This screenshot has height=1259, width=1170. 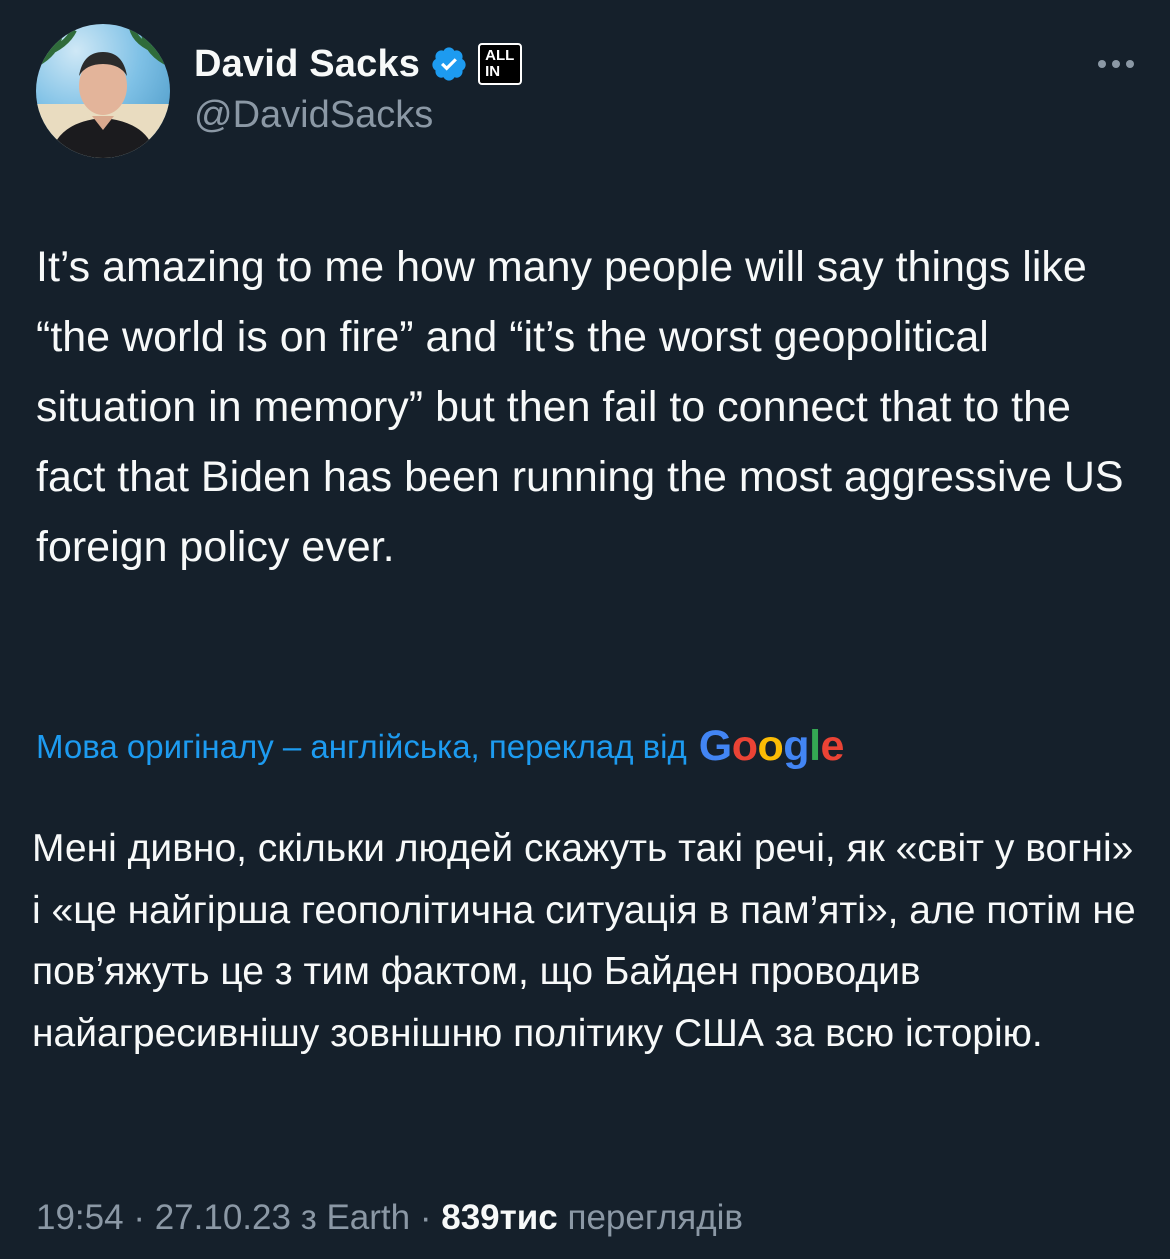 What do you see at coordinates (449, 64) in the screenshot?
I see `verified-badge-icon` at bounding box center [449, 64].